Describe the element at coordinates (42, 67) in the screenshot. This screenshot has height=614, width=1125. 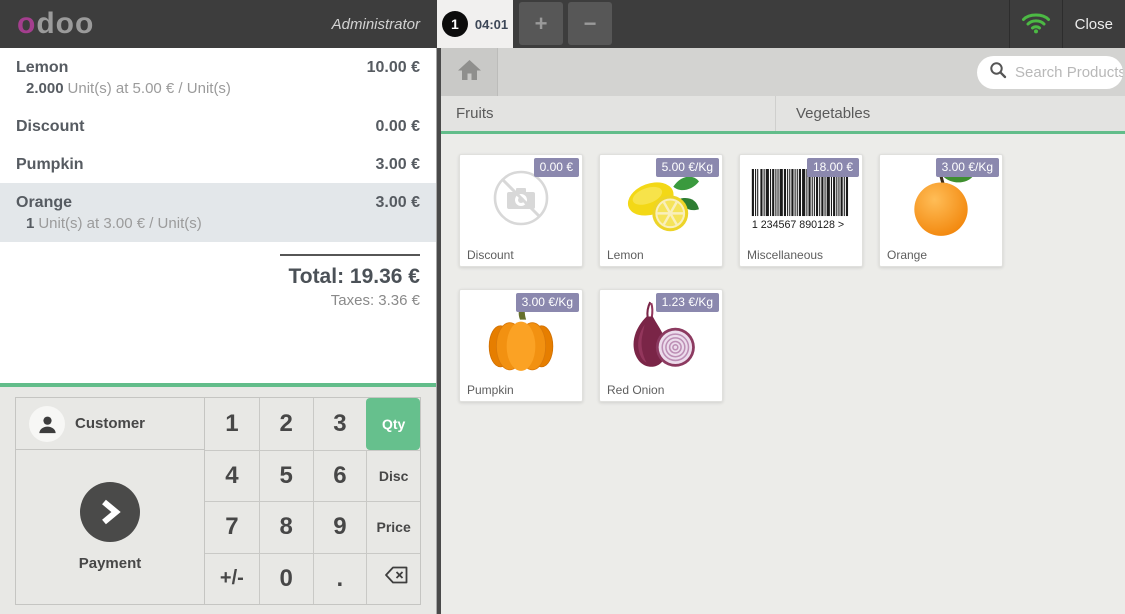
I see `line-product-name: Lemon` at that location.